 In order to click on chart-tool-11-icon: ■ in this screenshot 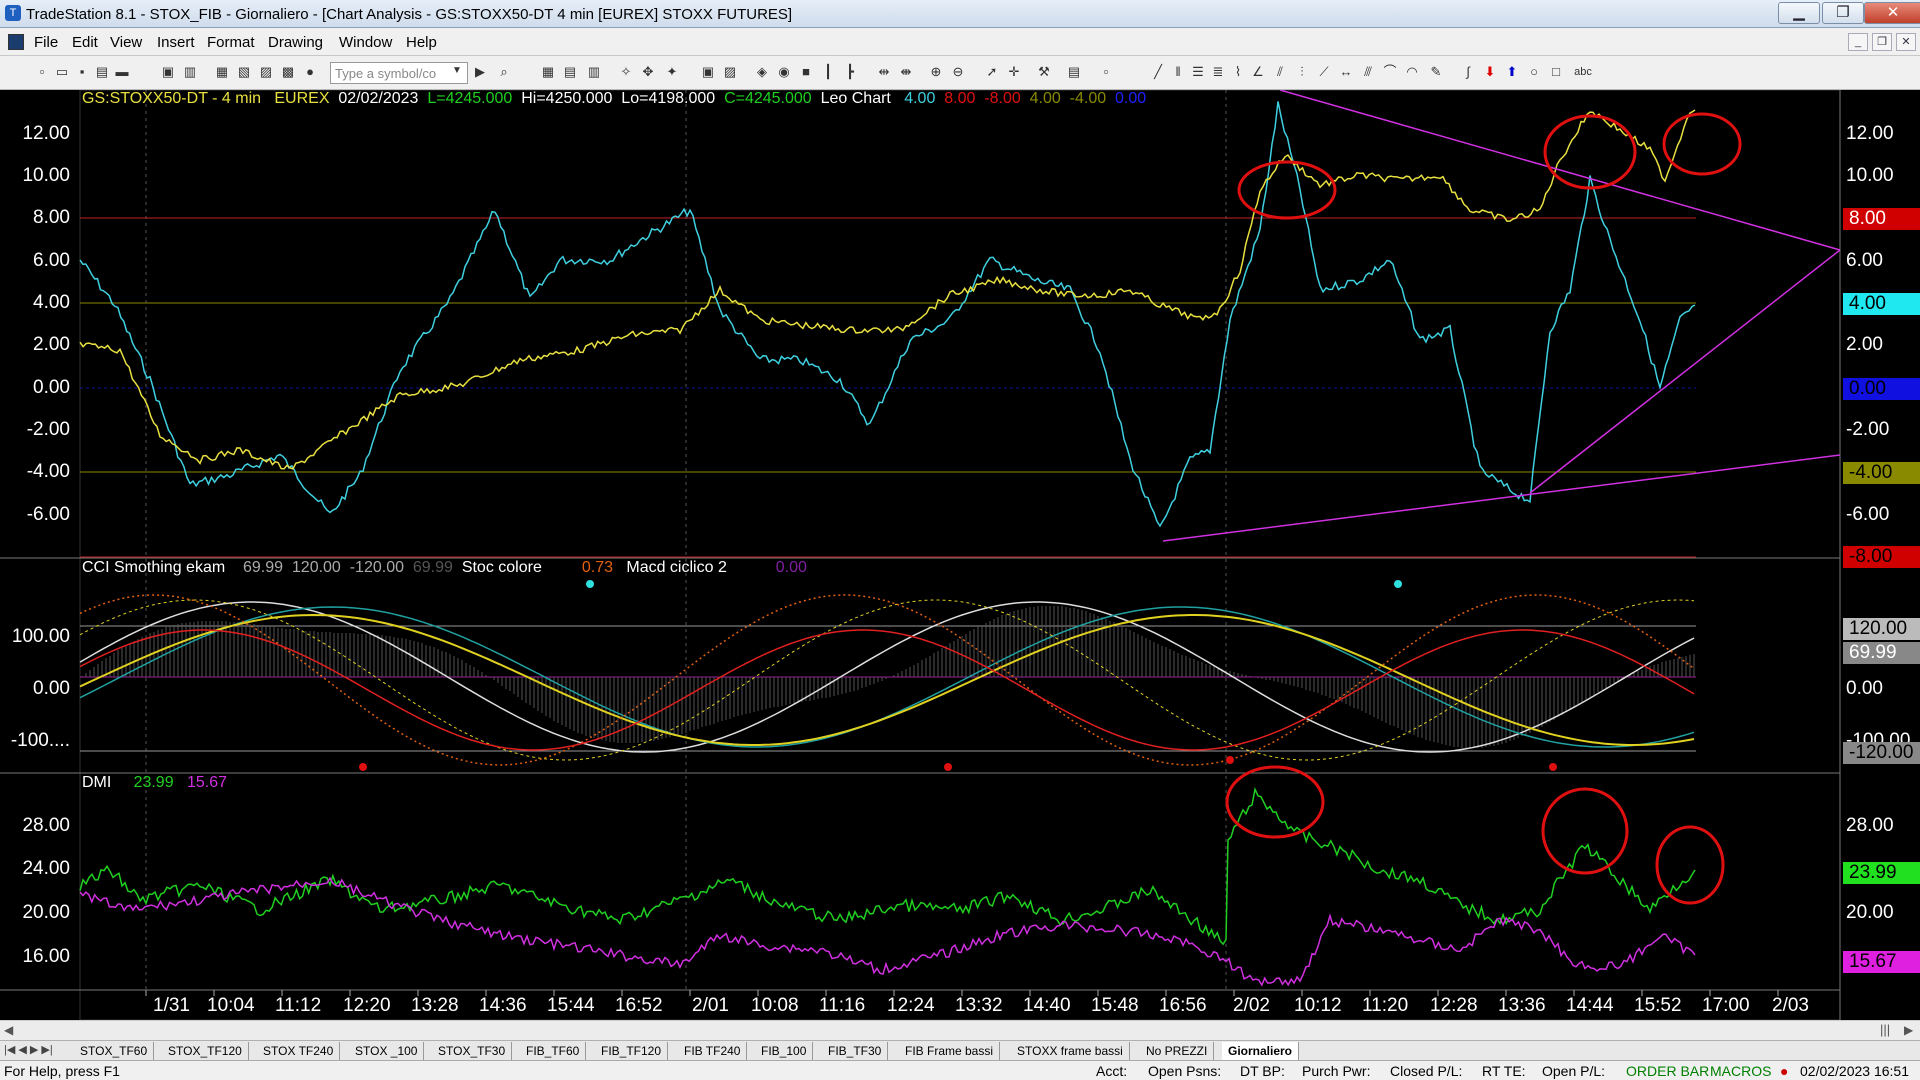, I will do `click(806, 72)`.